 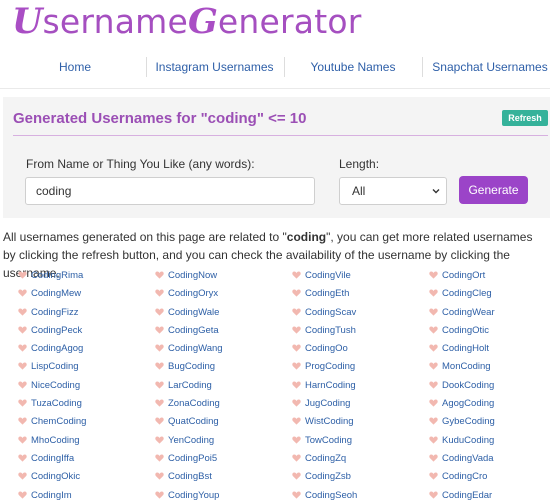 What do you see at coordinates (52, 367) in the screenshot?
I see `username-link: LispCoding` at bounding box center [52, 367].